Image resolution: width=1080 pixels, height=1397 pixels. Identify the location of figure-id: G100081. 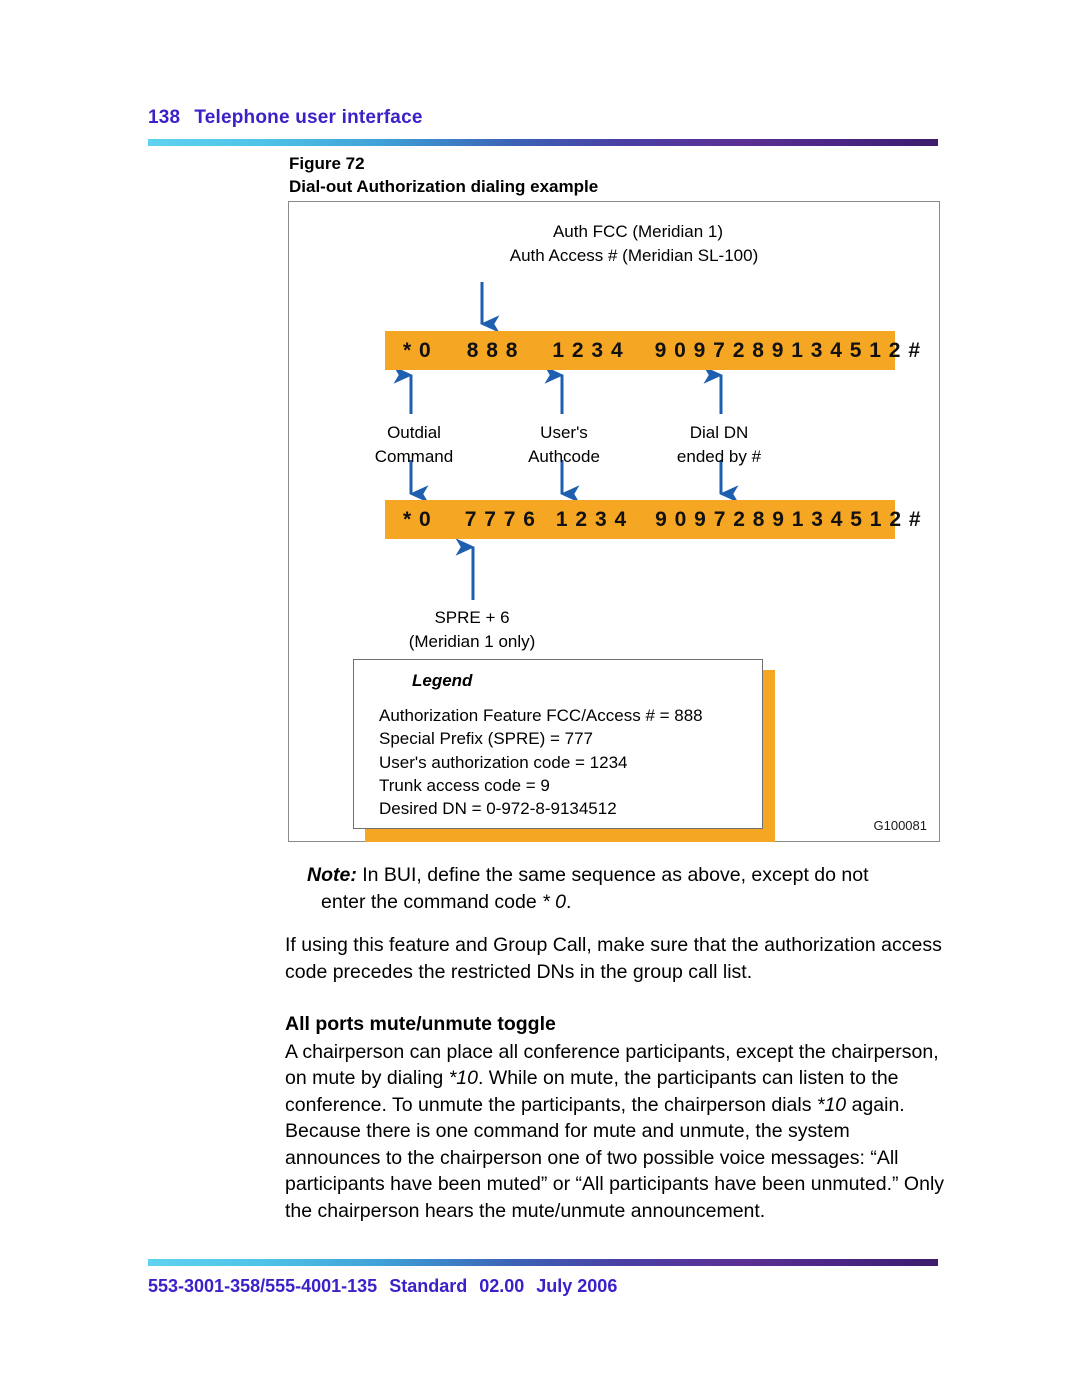
(900, 825).